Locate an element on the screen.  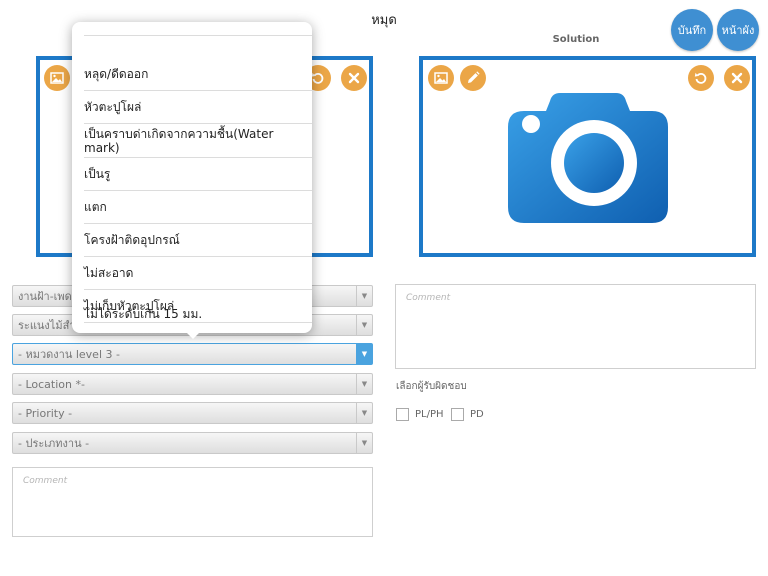
solution-delete-button is located at coordinates (737, 78).